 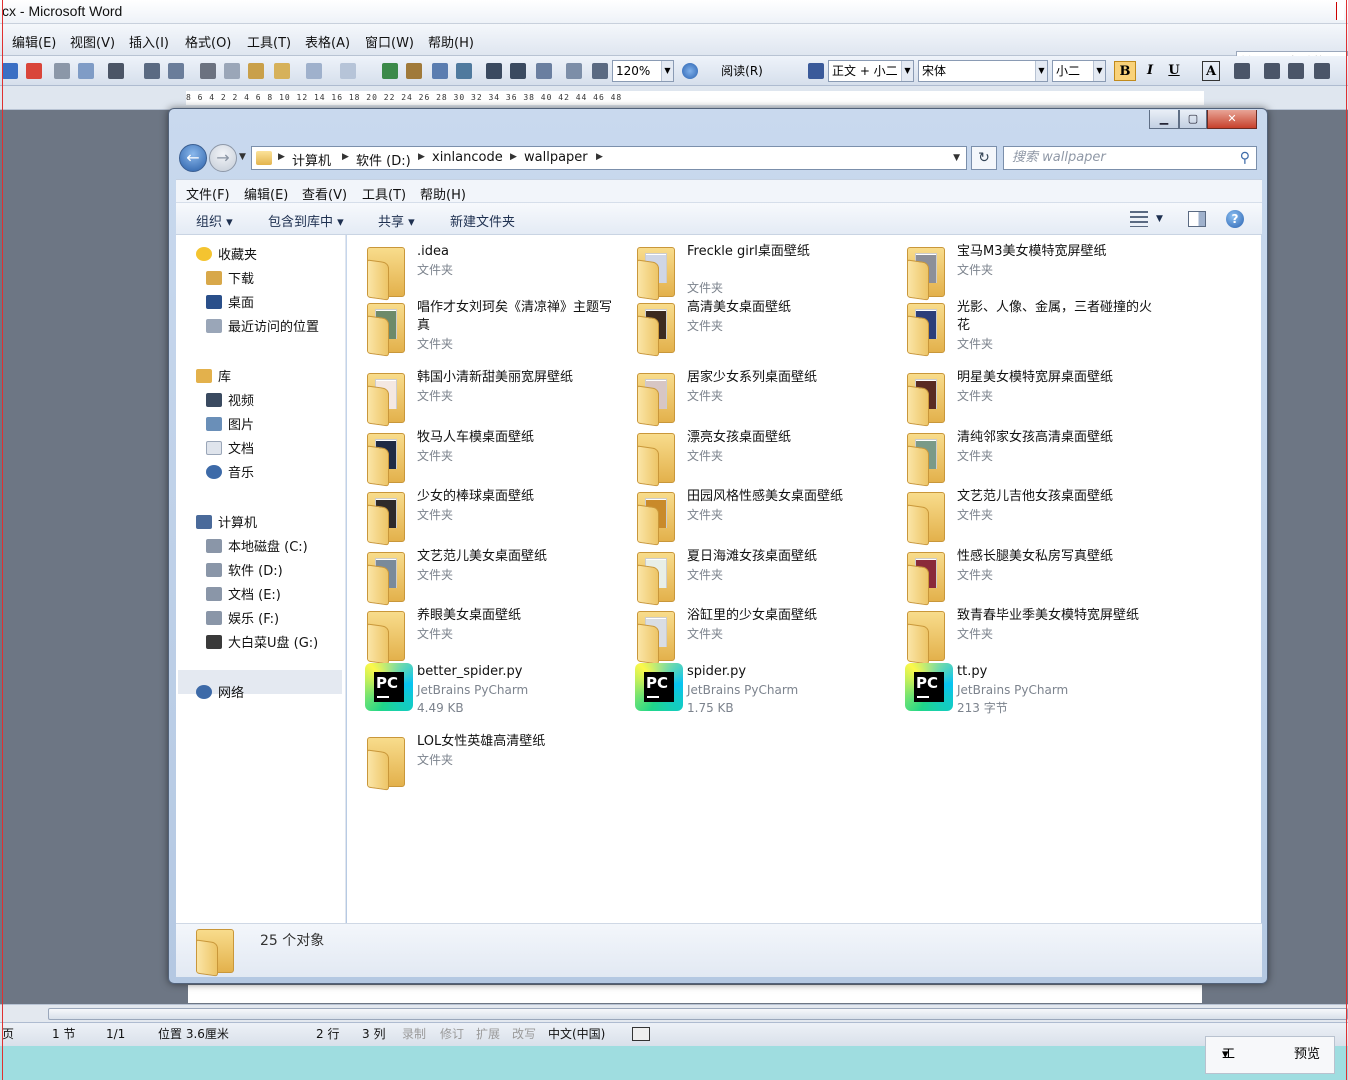 I want to click on back-button: ←, so click(x=193, y=158).